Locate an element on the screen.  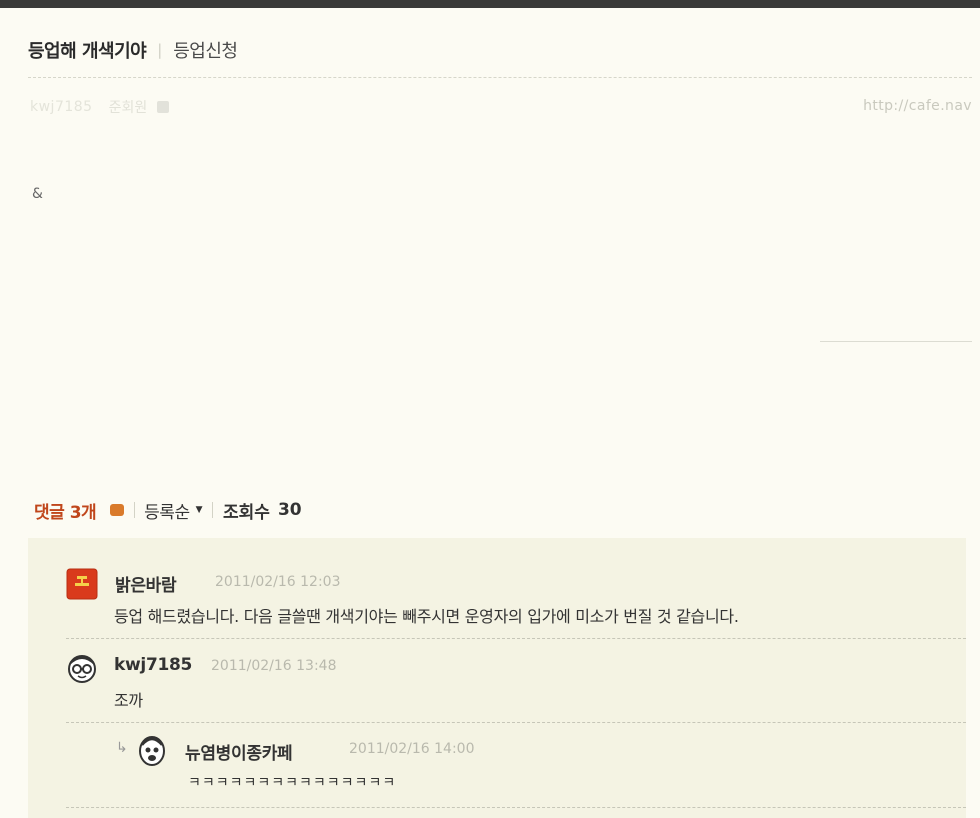
comment-date: 2011/02/16 12:03 is located at coordinates (278, 582).